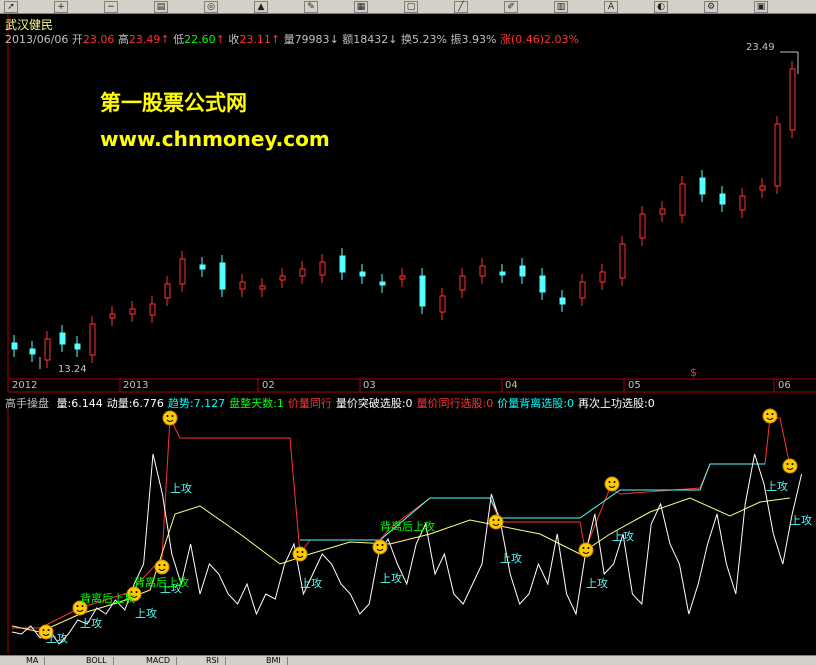  Describe the element at coordinates (461, 7) in the screenshot. I see `line-icon: ╱` at that location.